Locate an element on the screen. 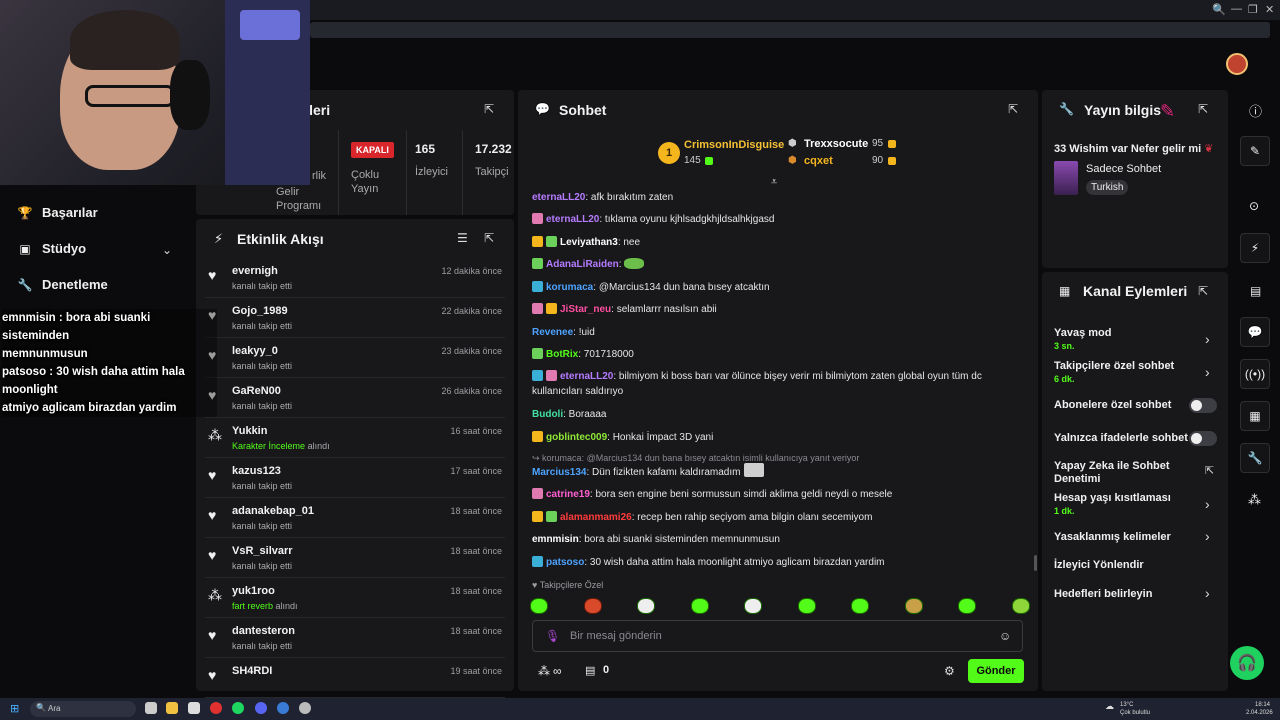  leader-name: CrimsonInDisguise is located at coordinates (734, 145).